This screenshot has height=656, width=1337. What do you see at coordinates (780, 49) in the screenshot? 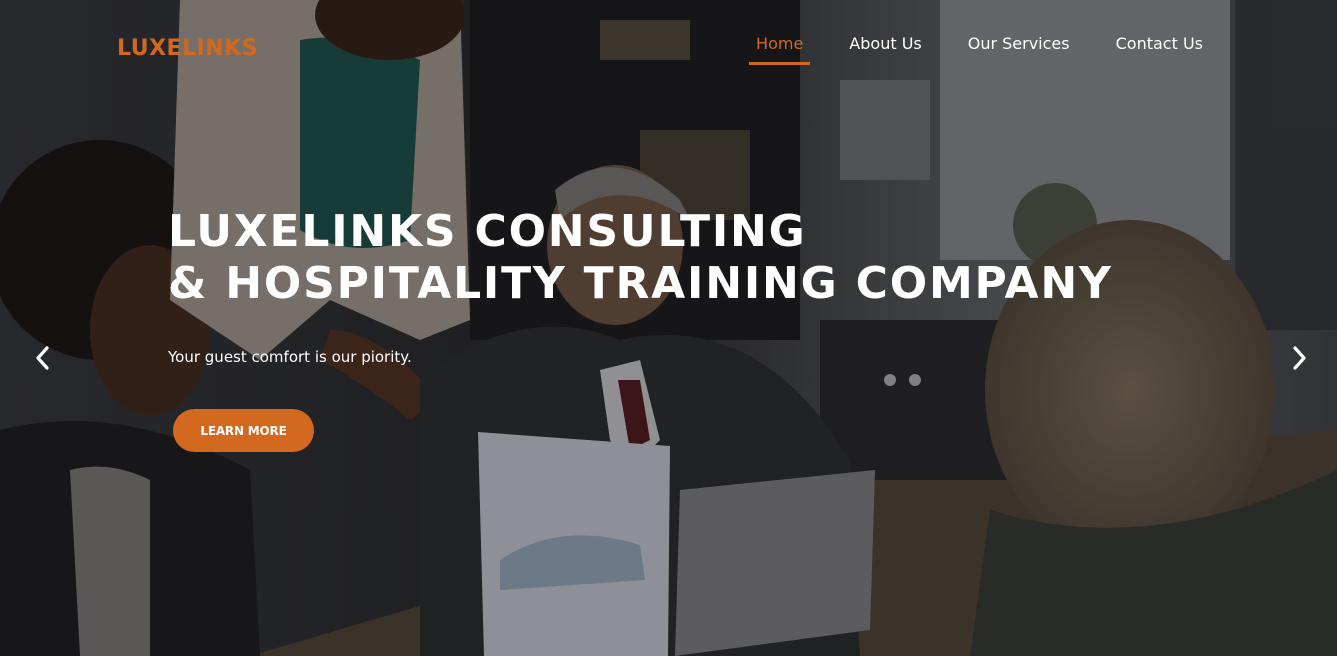
I see `nav-item-home: Home` at bounding box center [780, 49].